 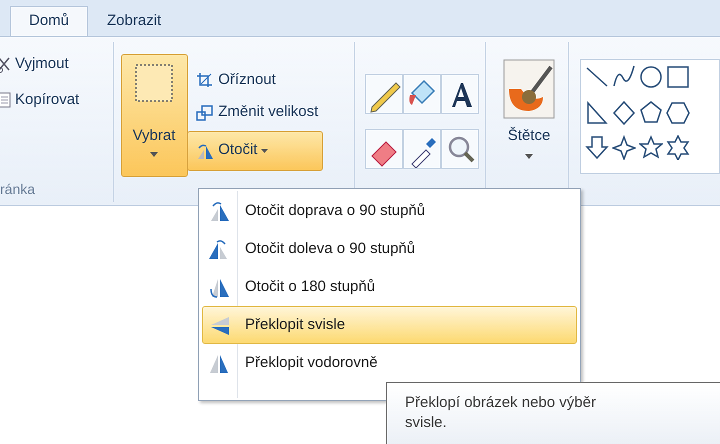 What do you see at coordinates (257, 112) in the screenshot?
I see `ribbon-button: Změnit velikost` at bounding box center [257, 112].